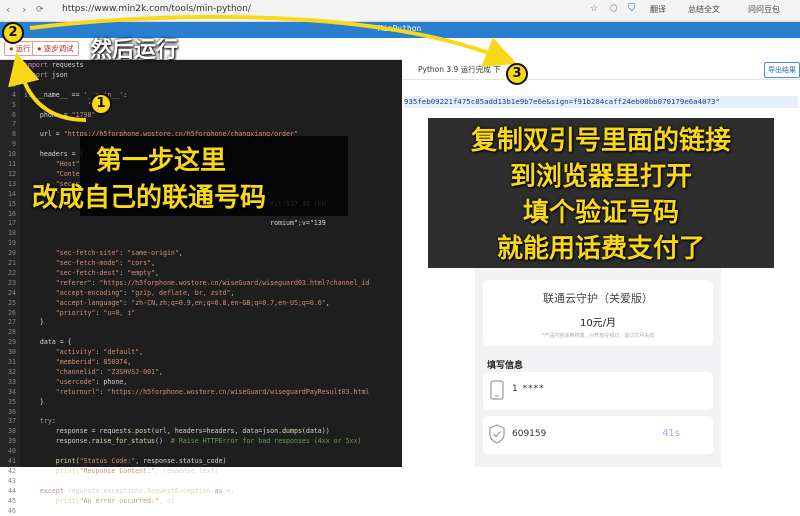  I want to click on line-number: 42, so click(8, 472).